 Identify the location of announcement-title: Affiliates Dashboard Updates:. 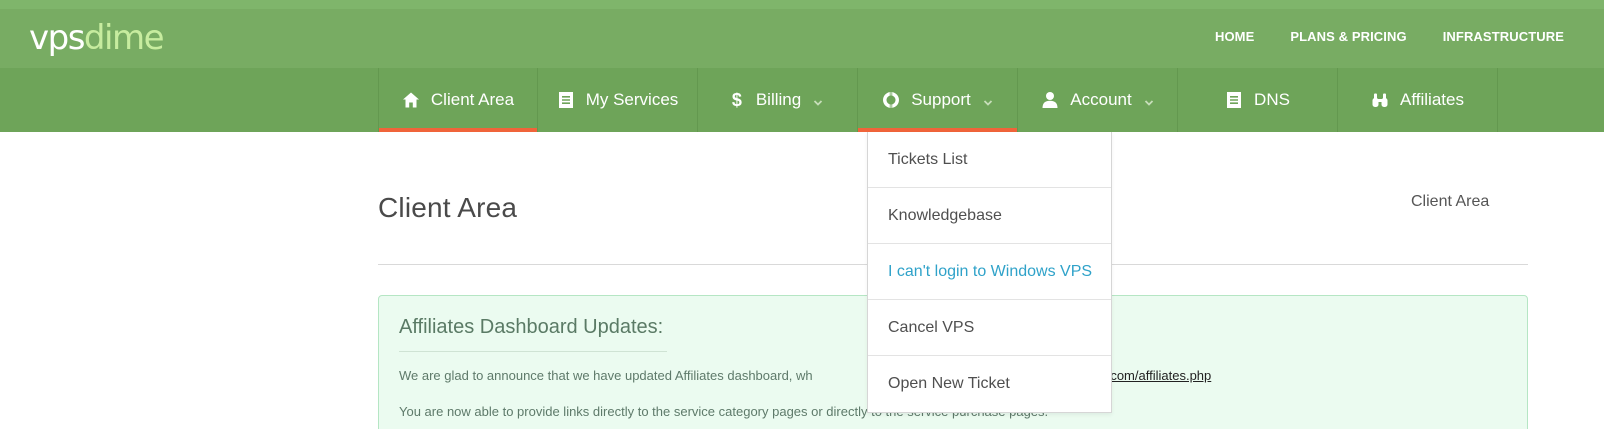
(531, 327).